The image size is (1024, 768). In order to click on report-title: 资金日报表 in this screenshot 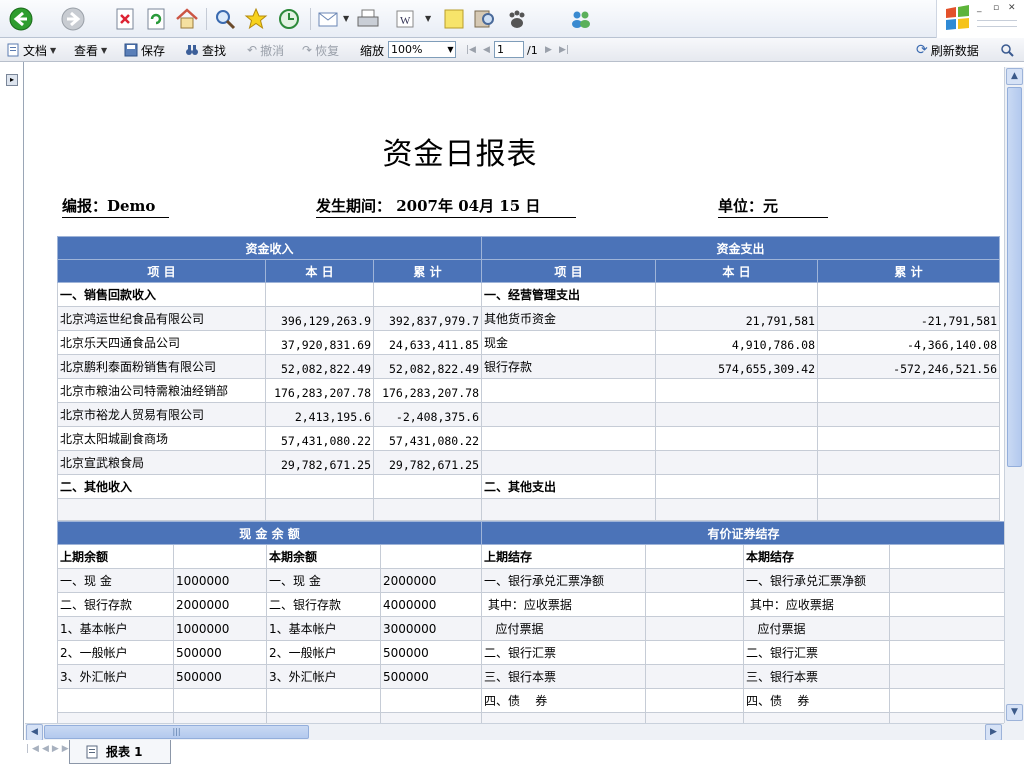, I will do `click(460, 154)`.